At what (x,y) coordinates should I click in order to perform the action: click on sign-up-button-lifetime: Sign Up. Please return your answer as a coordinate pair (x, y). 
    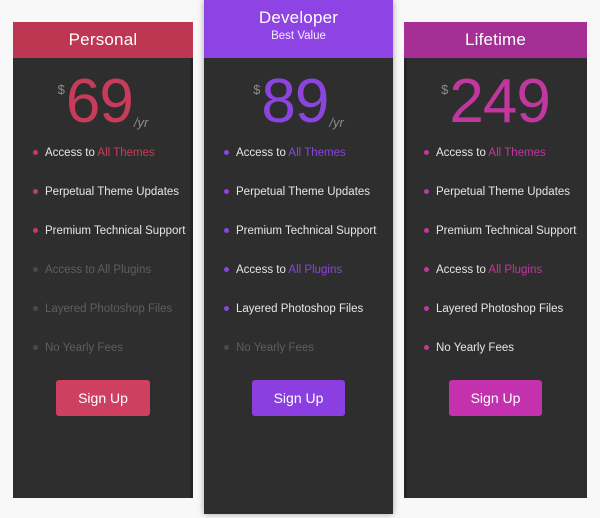
    Looking at the image, I should click on (495, 398).